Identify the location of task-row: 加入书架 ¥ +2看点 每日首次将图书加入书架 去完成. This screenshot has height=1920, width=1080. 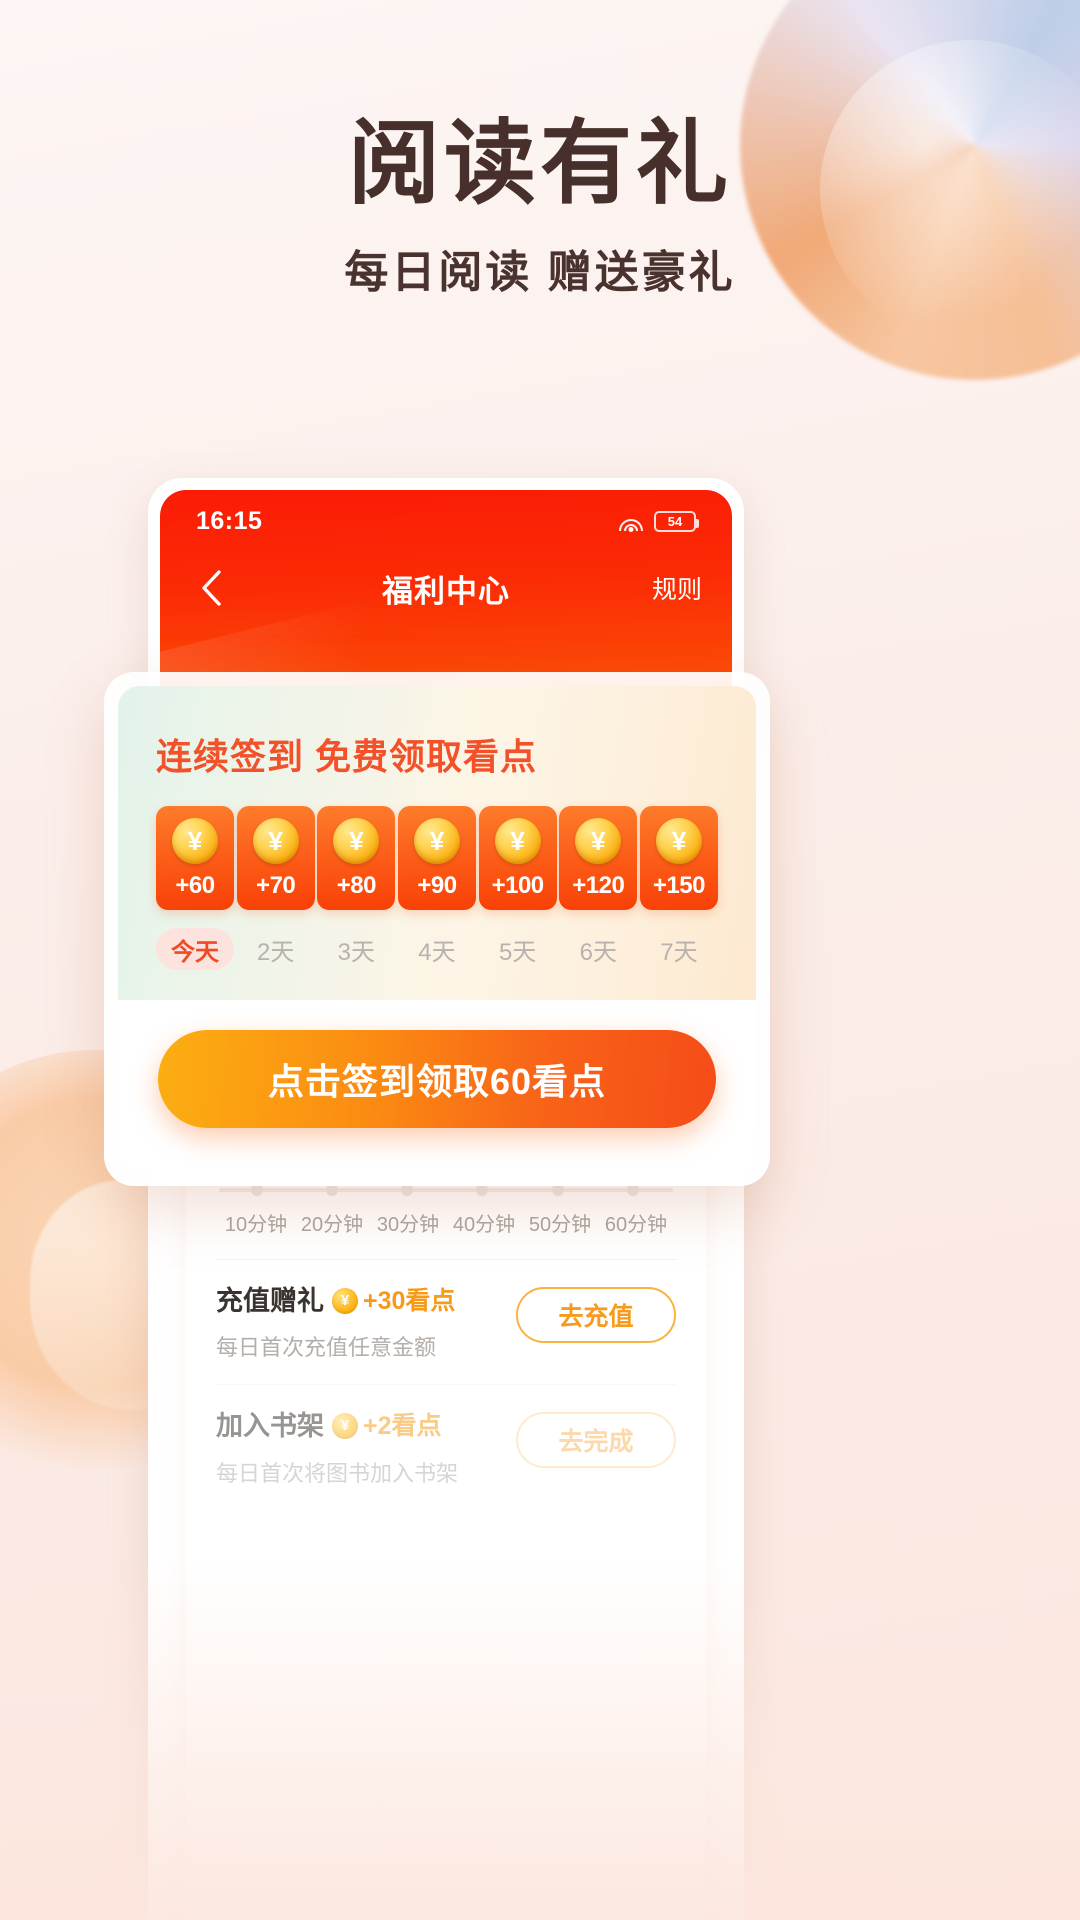
(446, 1446).